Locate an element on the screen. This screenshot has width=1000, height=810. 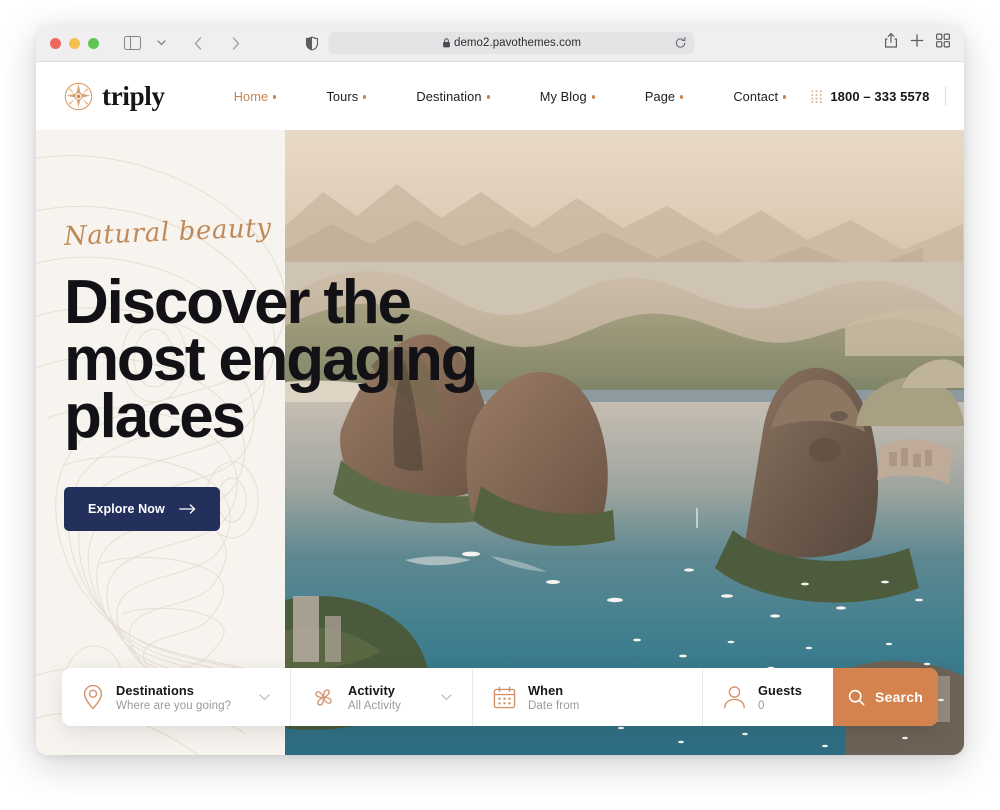
plus-icon is located at coordinates (917, 43).